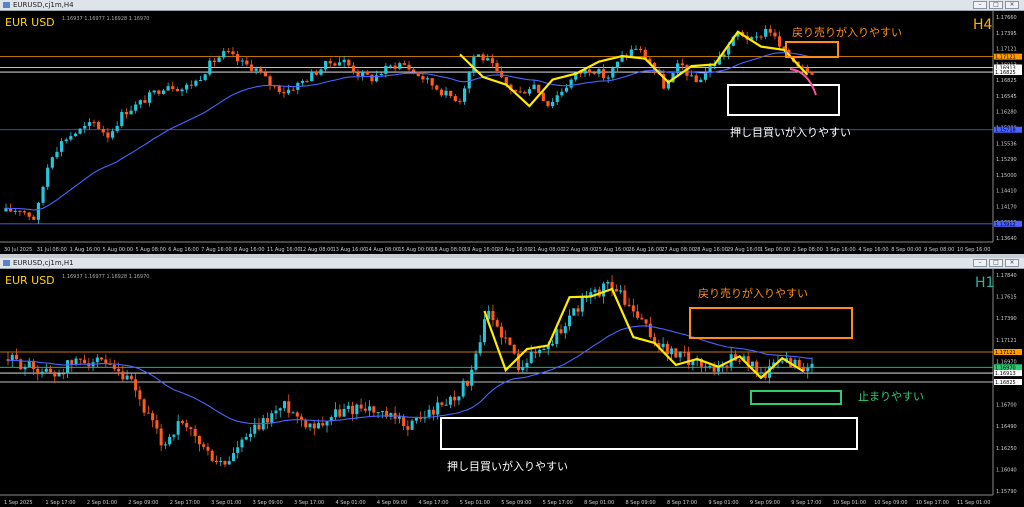  I want to click on window-titlebar-h1: EURUSD,cj1m,H1 – □ ×, so click(512, 263).